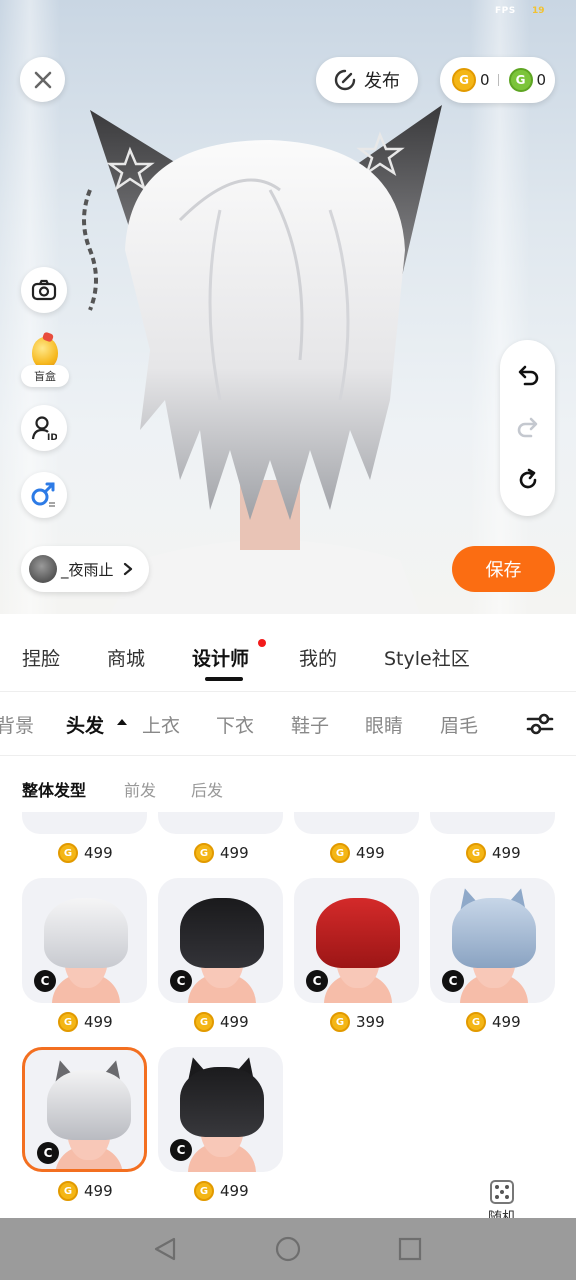 This screenshot has width=576, height=1280. Describe the element at coordinates (427, 657) in the screenshot. I see `tab-style-community: Style社区` at that location.